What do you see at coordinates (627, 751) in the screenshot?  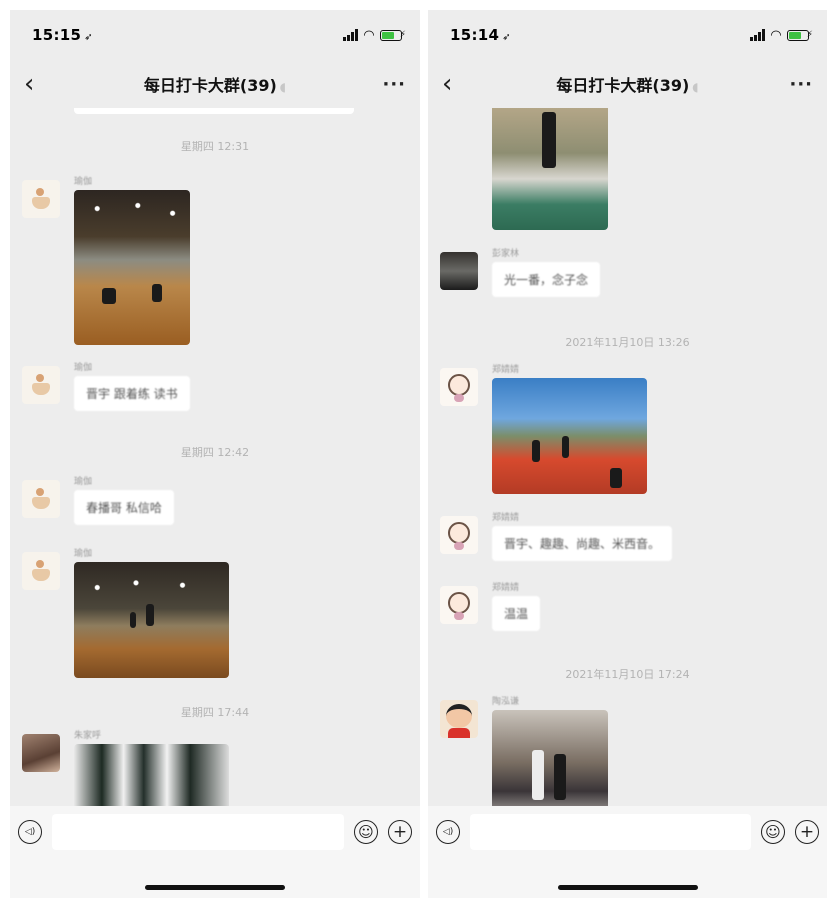 I see `message-item: 陶泓谦` at bounding box center [627, 751].